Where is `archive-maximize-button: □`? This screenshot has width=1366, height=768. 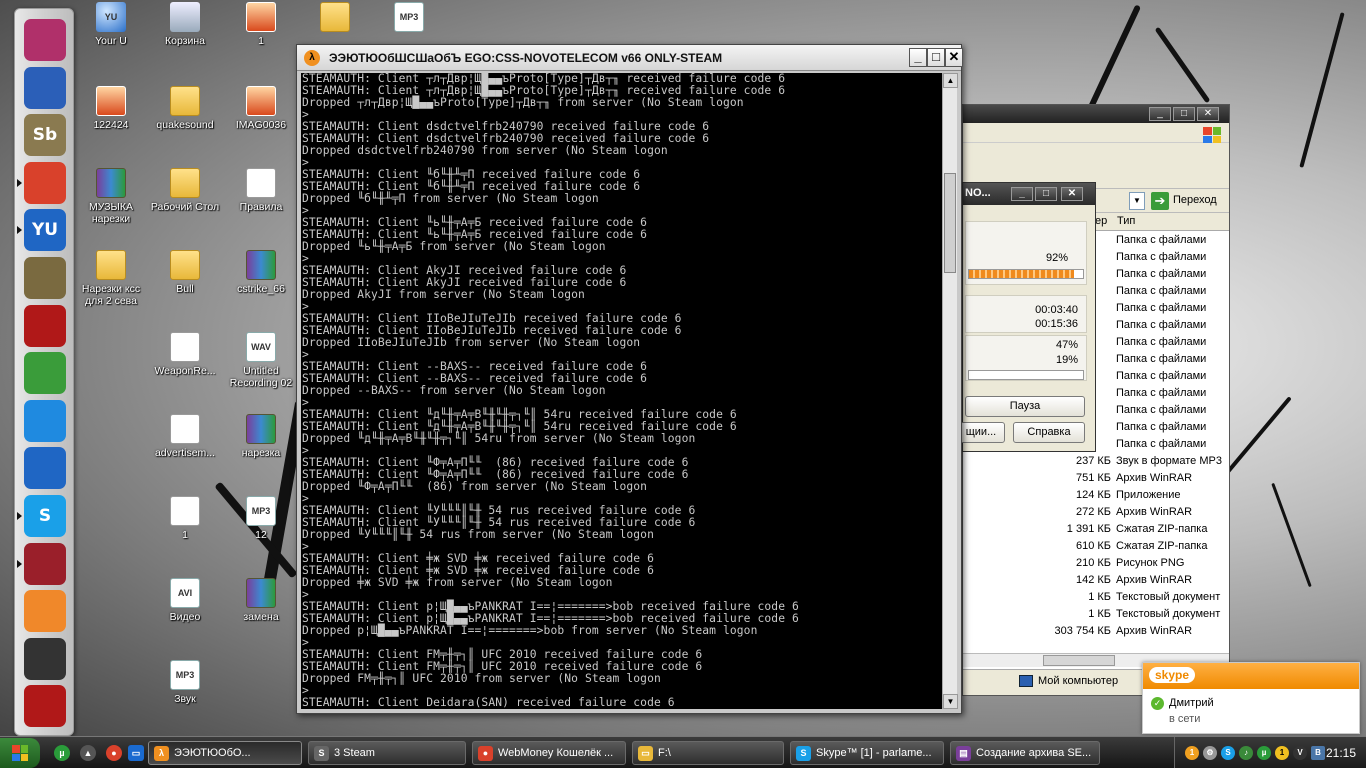
archive-maximize-button: □ is located at coordinates (1046, 194).